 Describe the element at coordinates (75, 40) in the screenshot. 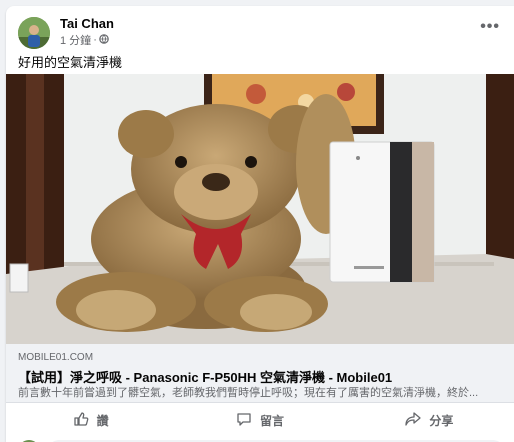

I see `post-time: 1 分鐘` at that location.